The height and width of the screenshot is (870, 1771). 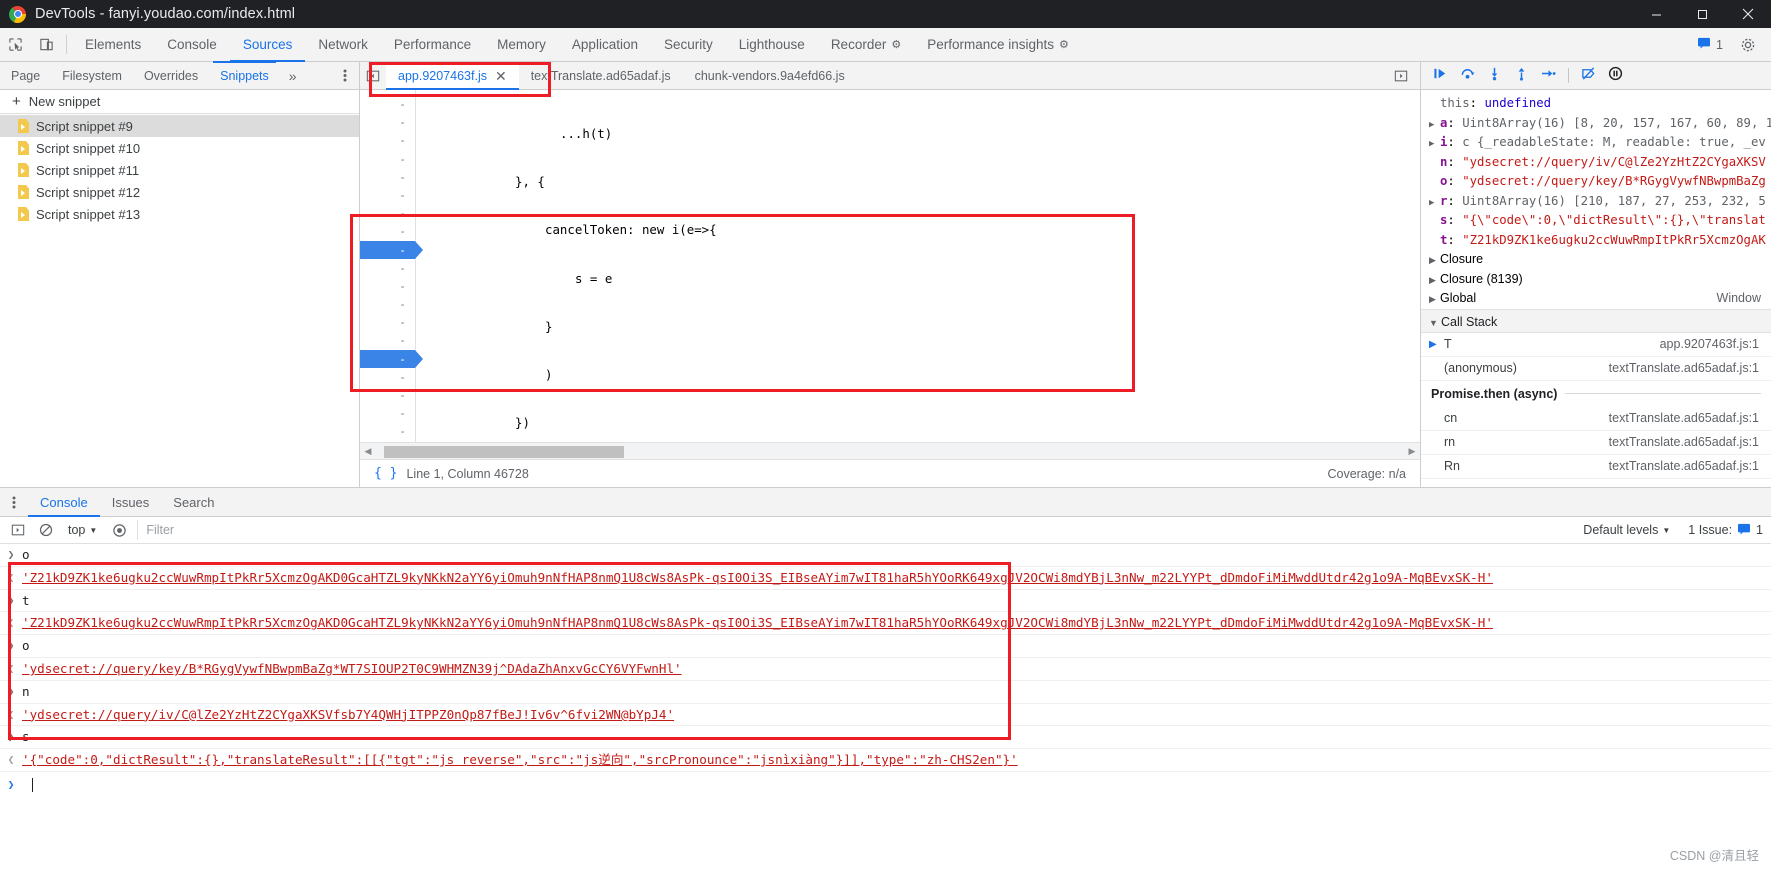 I want to click on scroll-left-icon: ◀, so click(x=368, y=451).